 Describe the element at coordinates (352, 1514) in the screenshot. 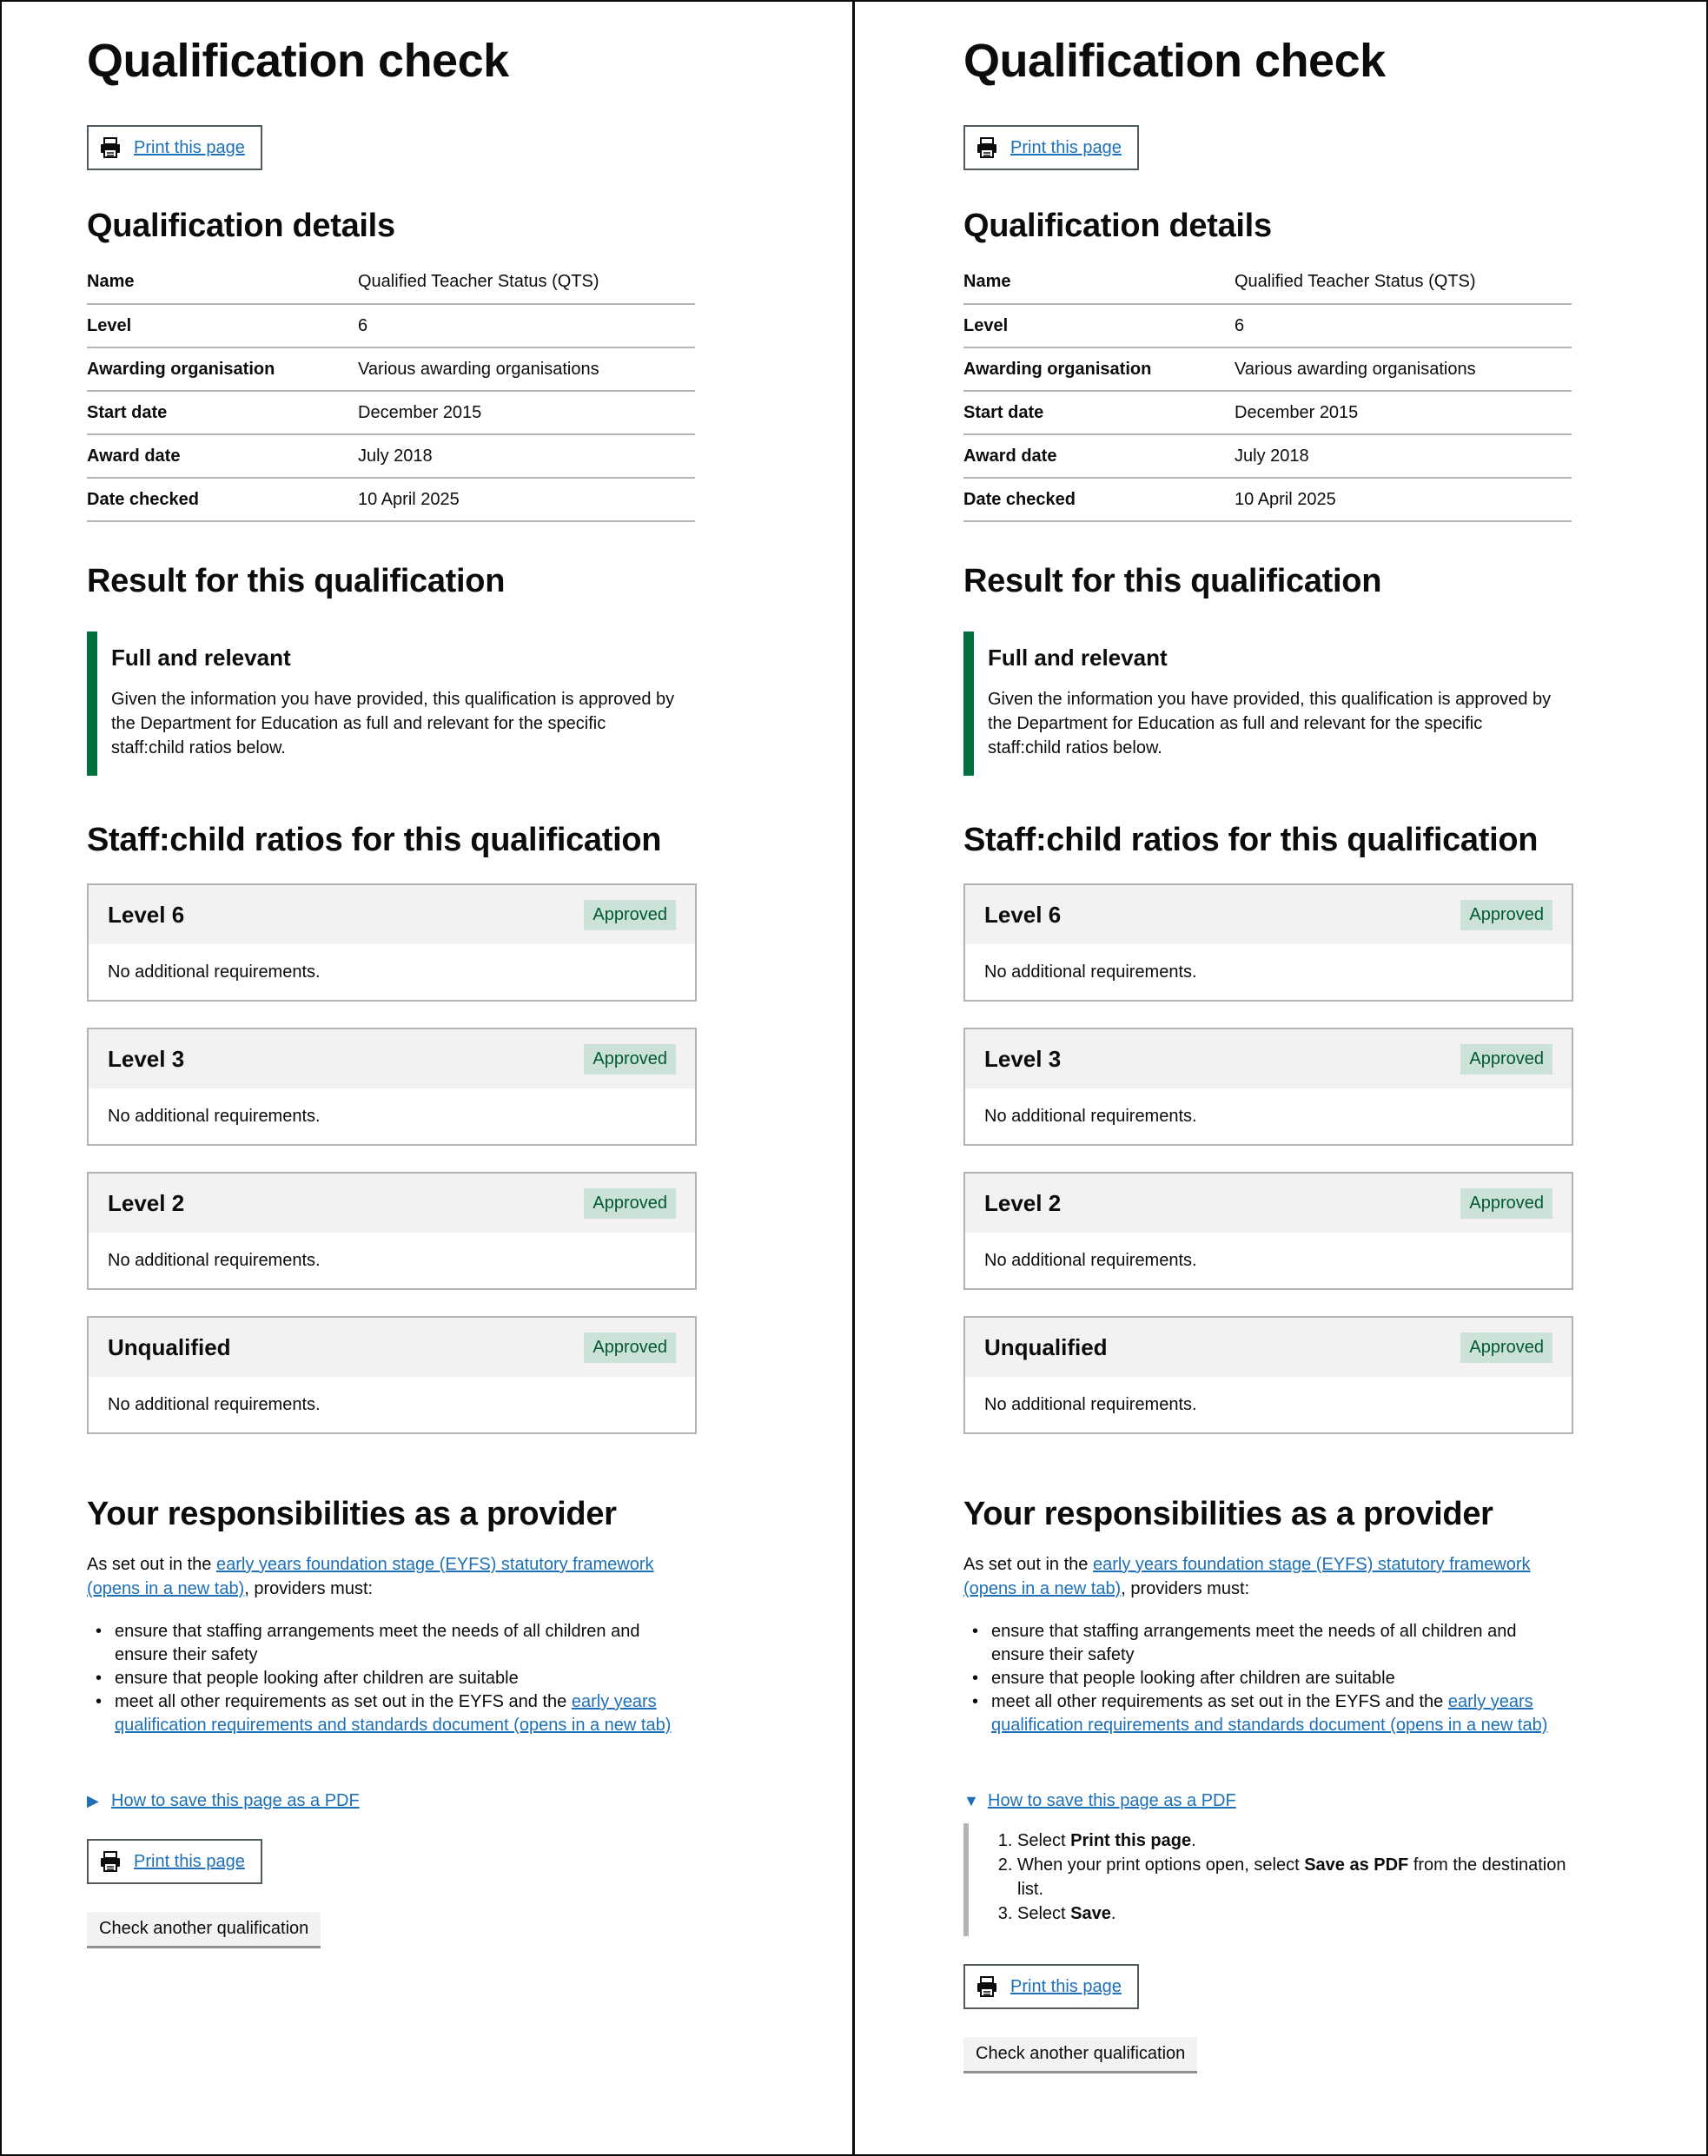

I see `responsibilities-heading: Your responsibilities as a provider` at that location.